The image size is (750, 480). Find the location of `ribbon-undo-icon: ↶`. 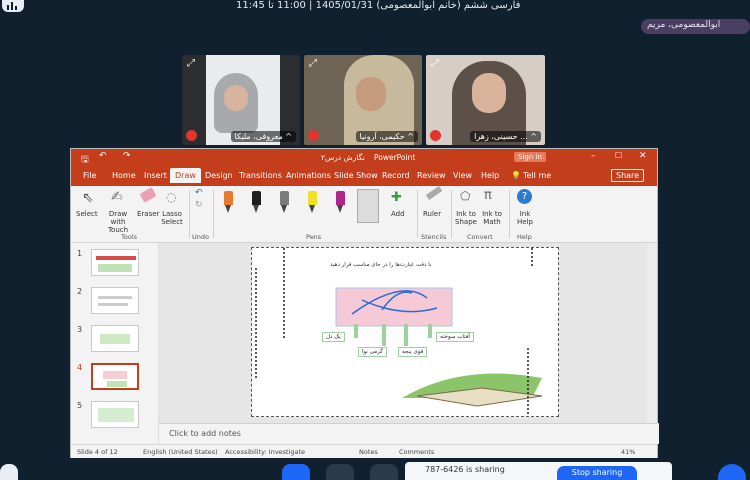

ribbon-undo-icon: ↶ is located at coordinates (199, 193).